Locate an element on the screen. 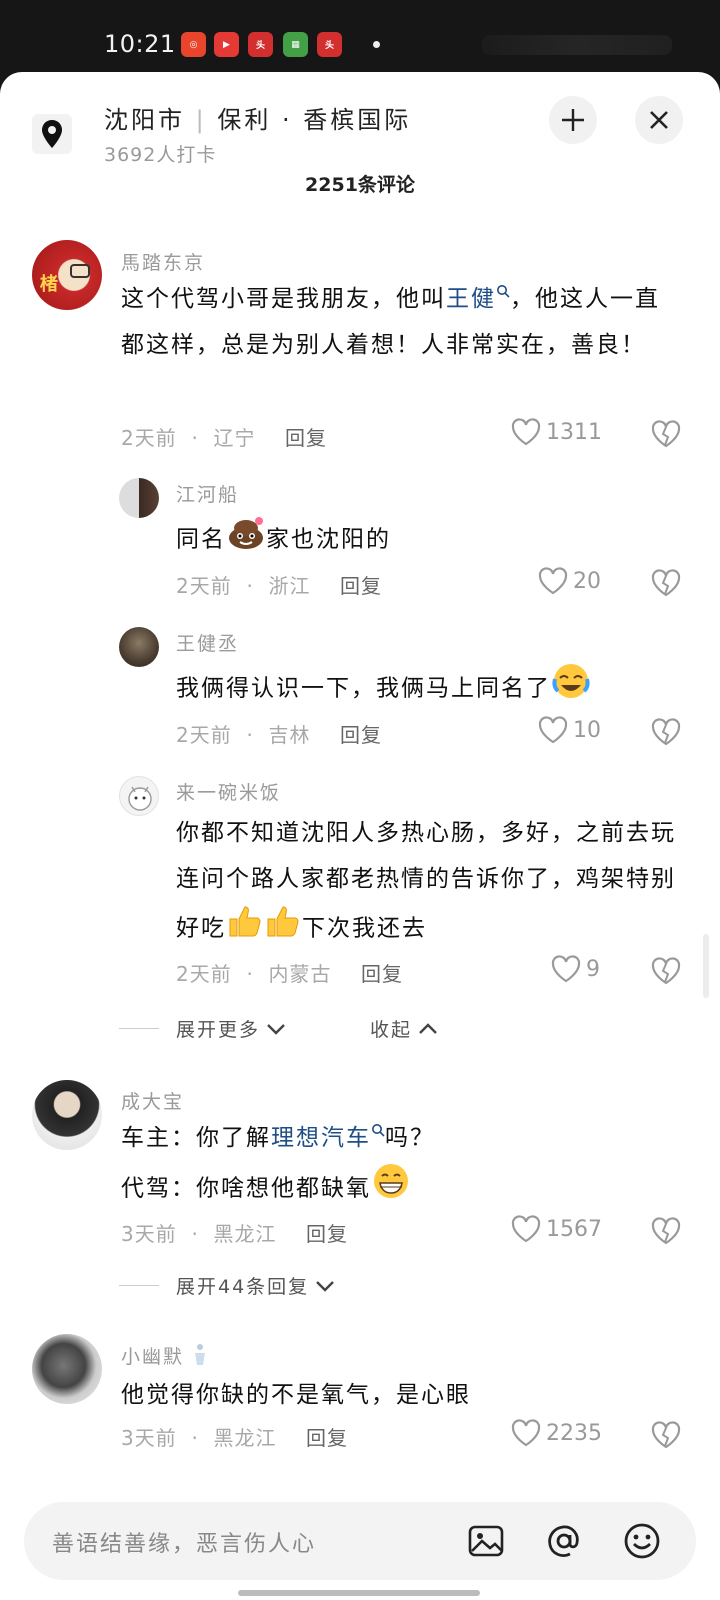 The image size is (720, 1600). emoji-icon is located at coordinates (642, 1541).